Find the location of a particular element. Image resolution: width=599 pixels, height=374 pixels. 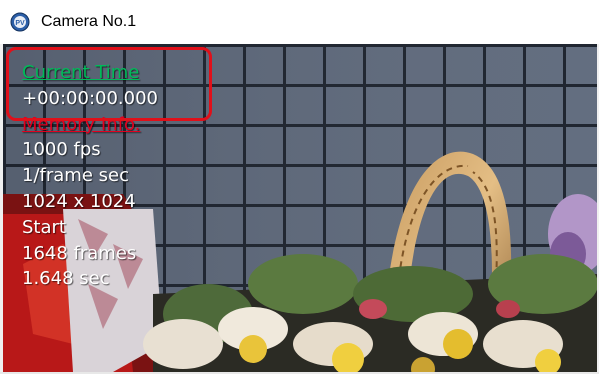

window-title: Camera No.1 is located at coordinates (89, 21).